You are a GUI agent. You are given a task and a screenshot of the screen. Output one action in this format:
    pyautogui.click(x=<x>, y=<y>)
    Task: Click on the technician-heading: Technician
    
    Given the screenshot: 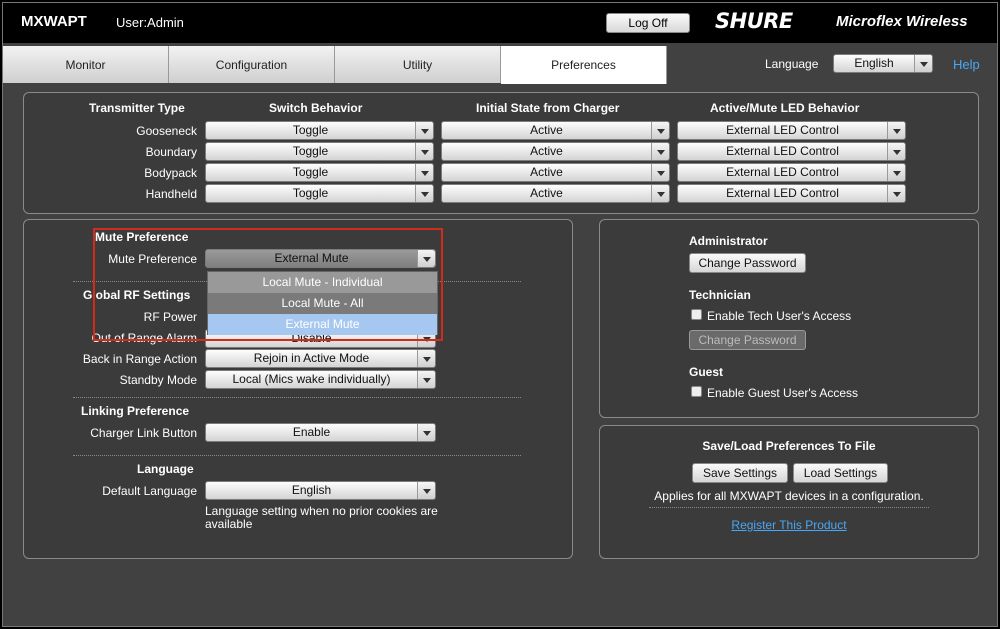 What is the action you would take?
    pyautogui.click(x=720, y=295)
    